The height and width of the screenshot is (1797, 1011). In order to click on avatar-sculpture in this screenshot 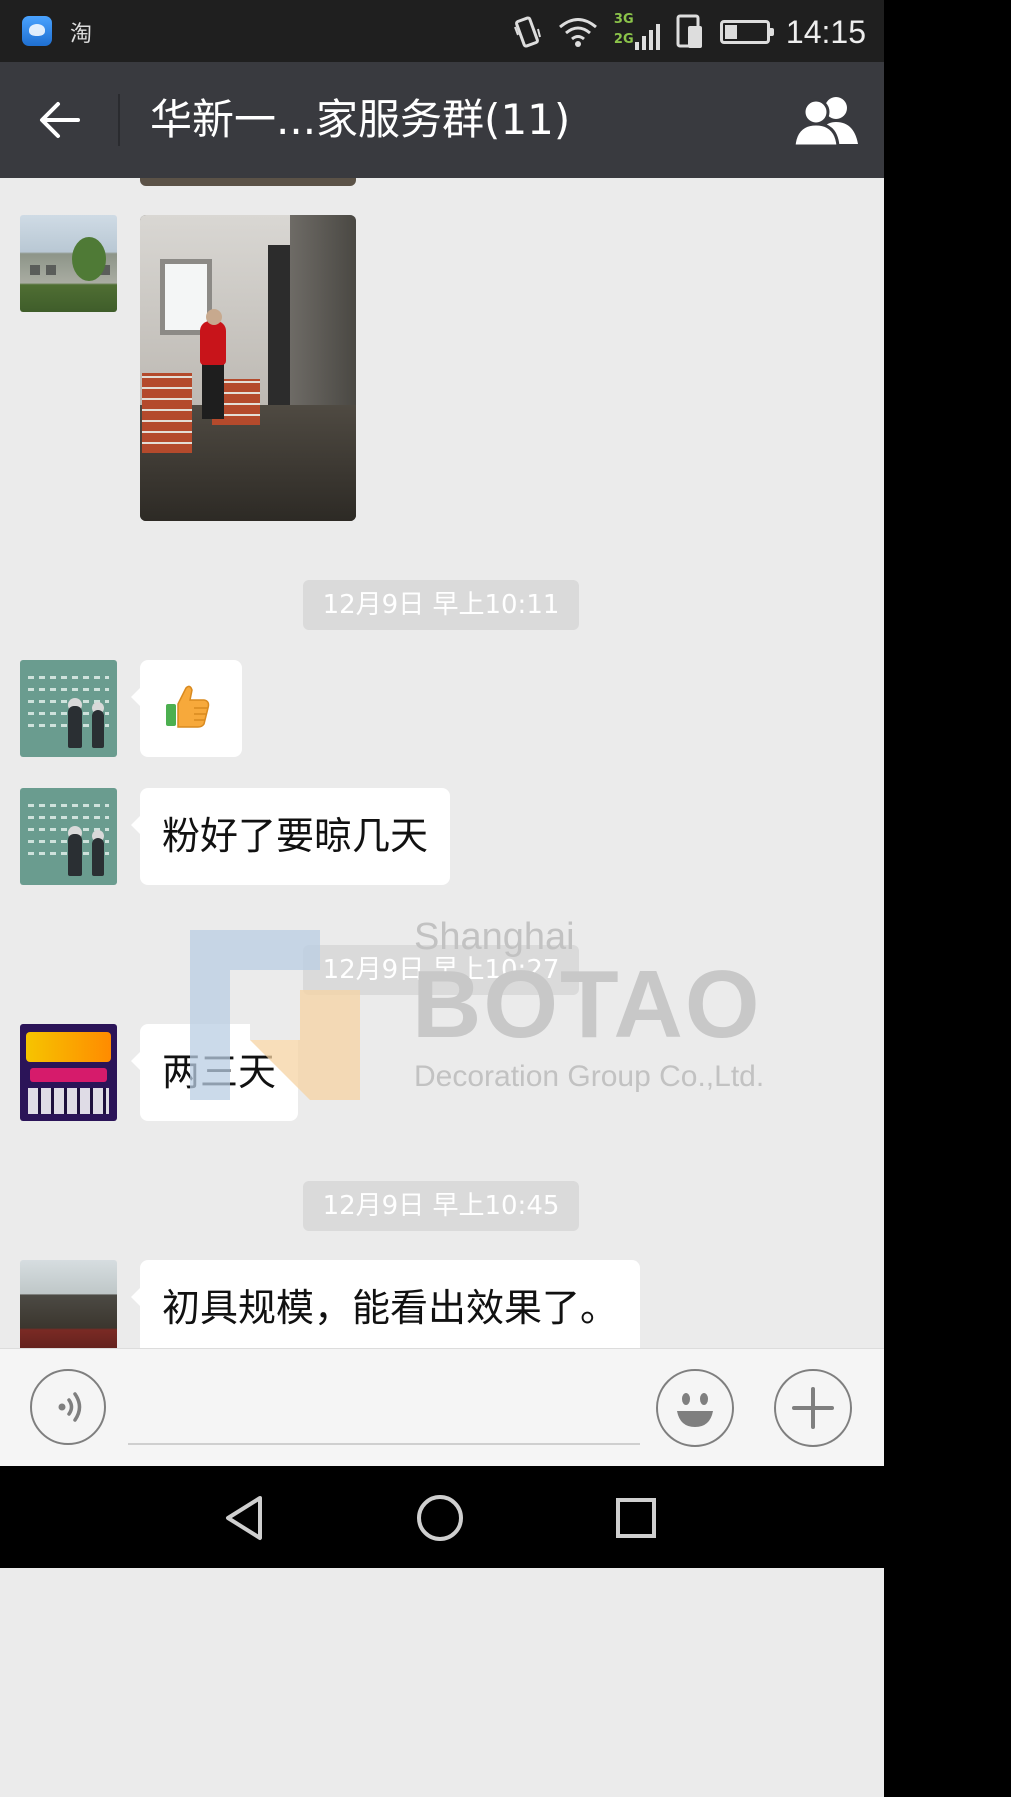, I will do `click(68, 1304)`.